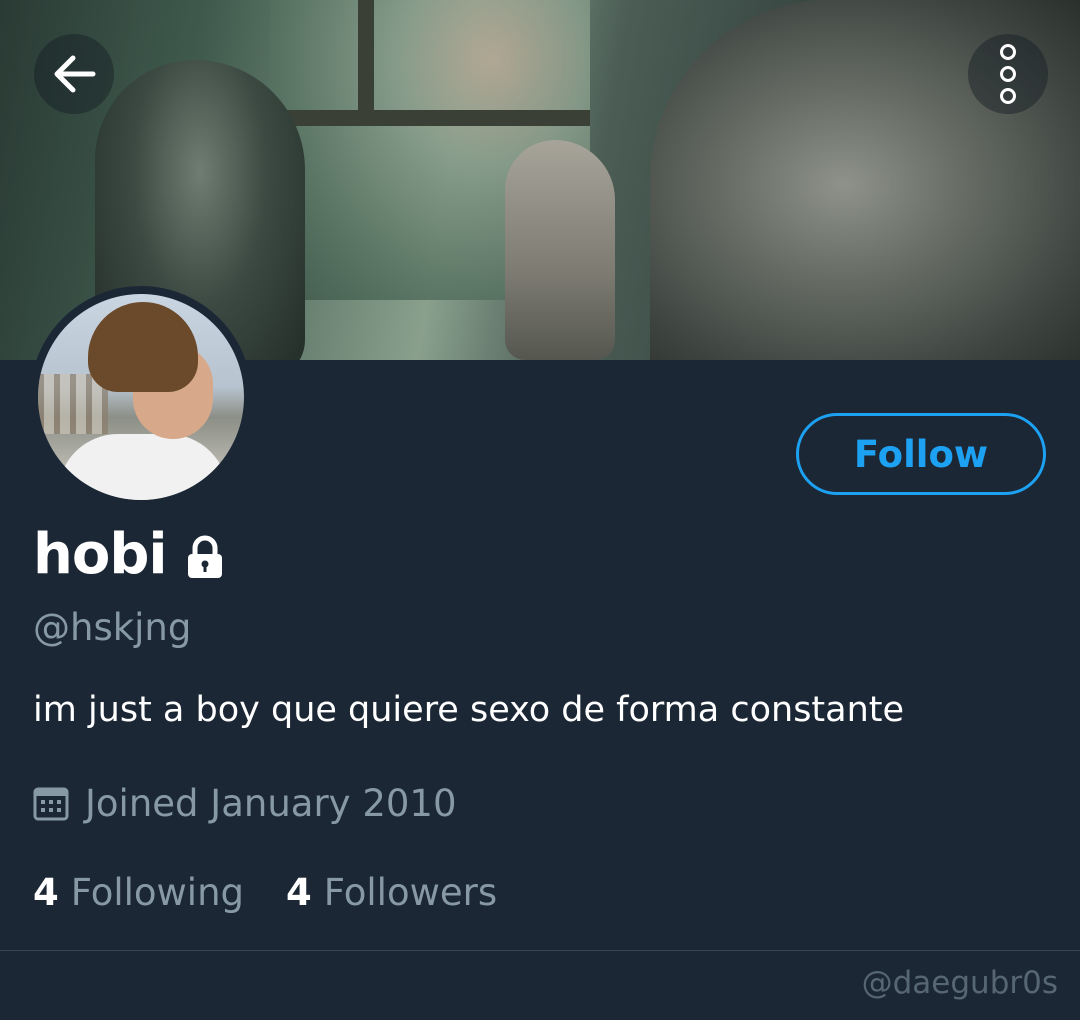 The image size is (1080, 1020). I want to click on banner-hands, so click(560, 250).